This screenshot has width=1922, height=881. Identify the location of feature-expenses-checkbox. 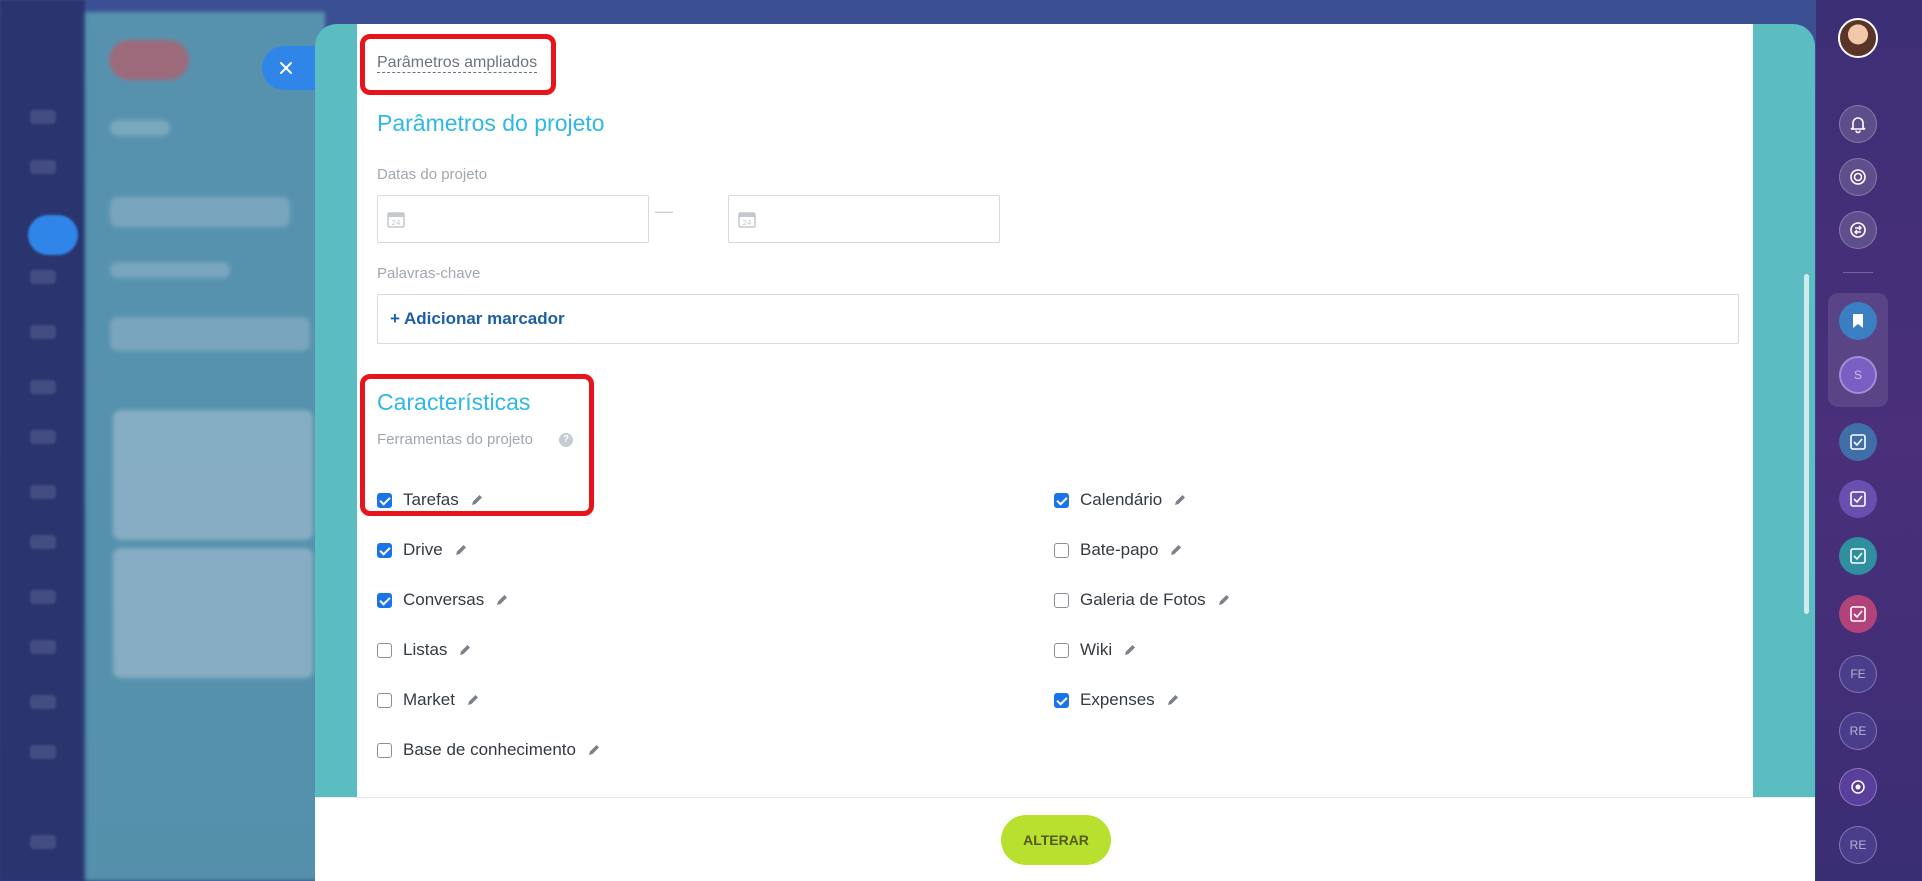
(1061, 700).